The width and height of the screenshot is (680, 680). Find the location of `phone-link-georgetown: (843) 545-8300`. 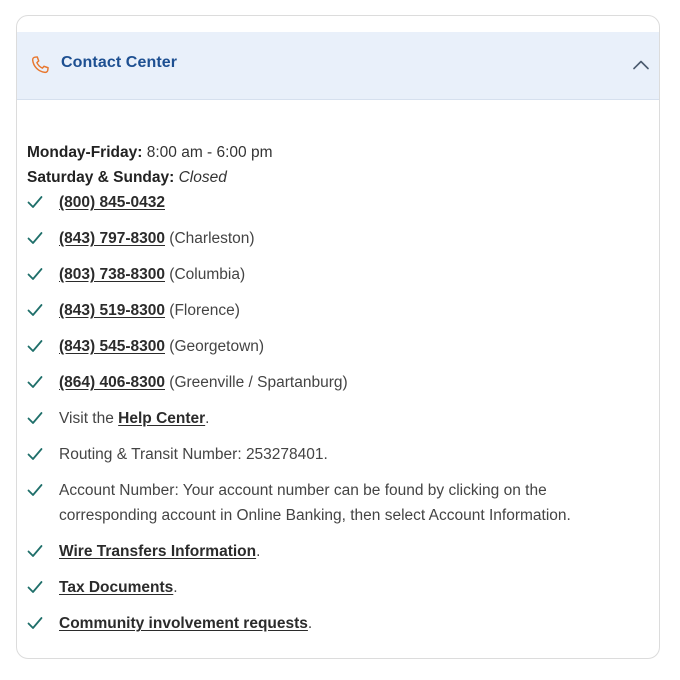

phone-link-georgetown: (843) 545-8300 is located at coordinates (112, 346).